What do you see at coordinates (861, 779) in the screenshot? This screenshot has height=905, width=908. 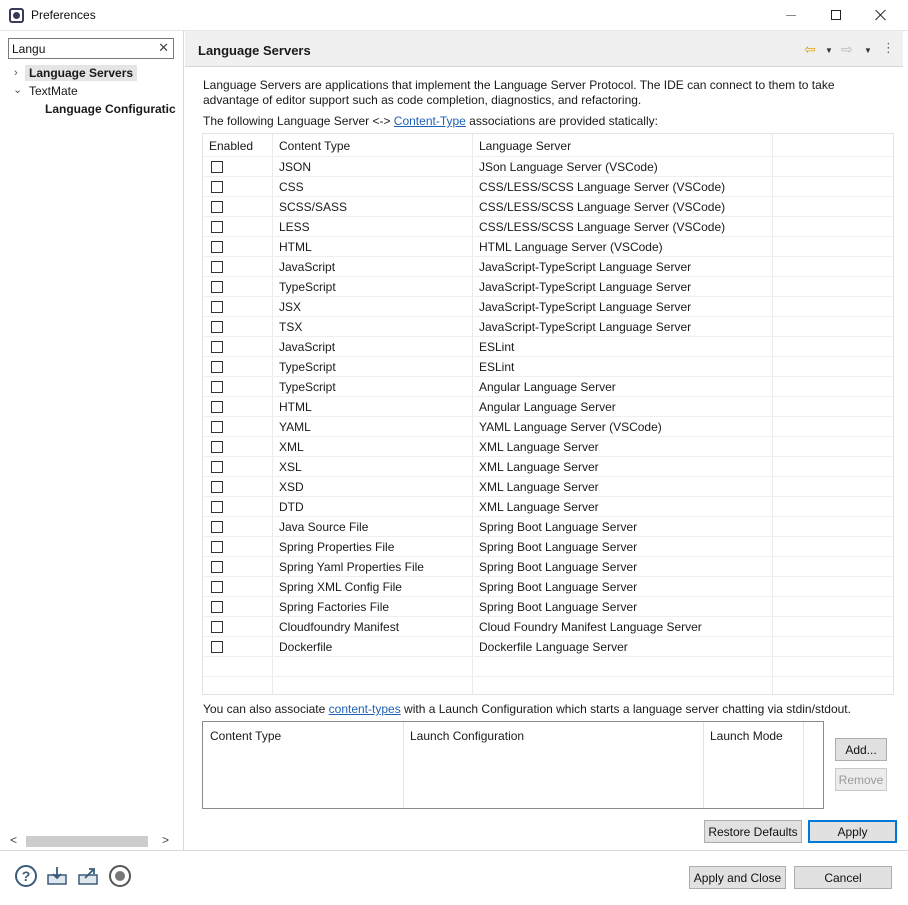 I see `remove-button: Remove` at bounding box center [861, 779].